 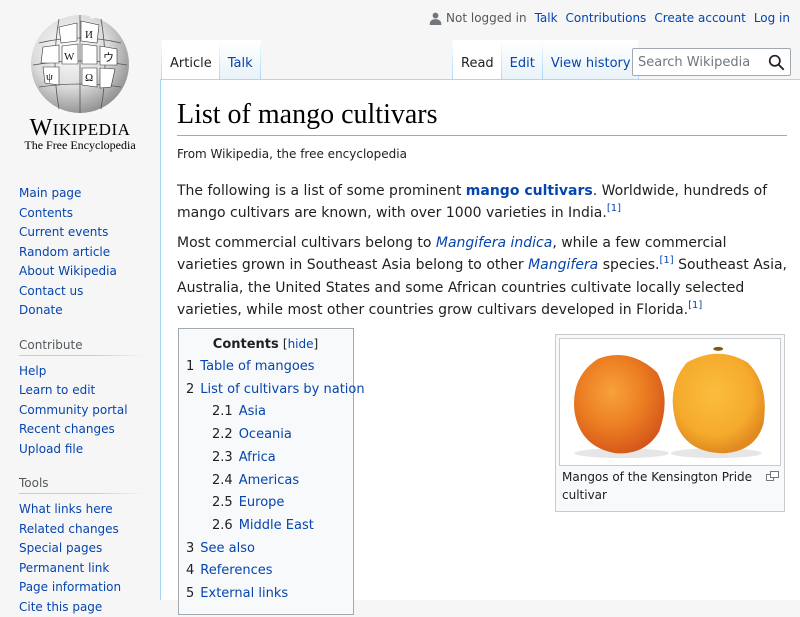 What do you see at coordinates (252, 411) in the screenshot?
I see `toc-item-label: Asia` at bounding box center [252, 411].